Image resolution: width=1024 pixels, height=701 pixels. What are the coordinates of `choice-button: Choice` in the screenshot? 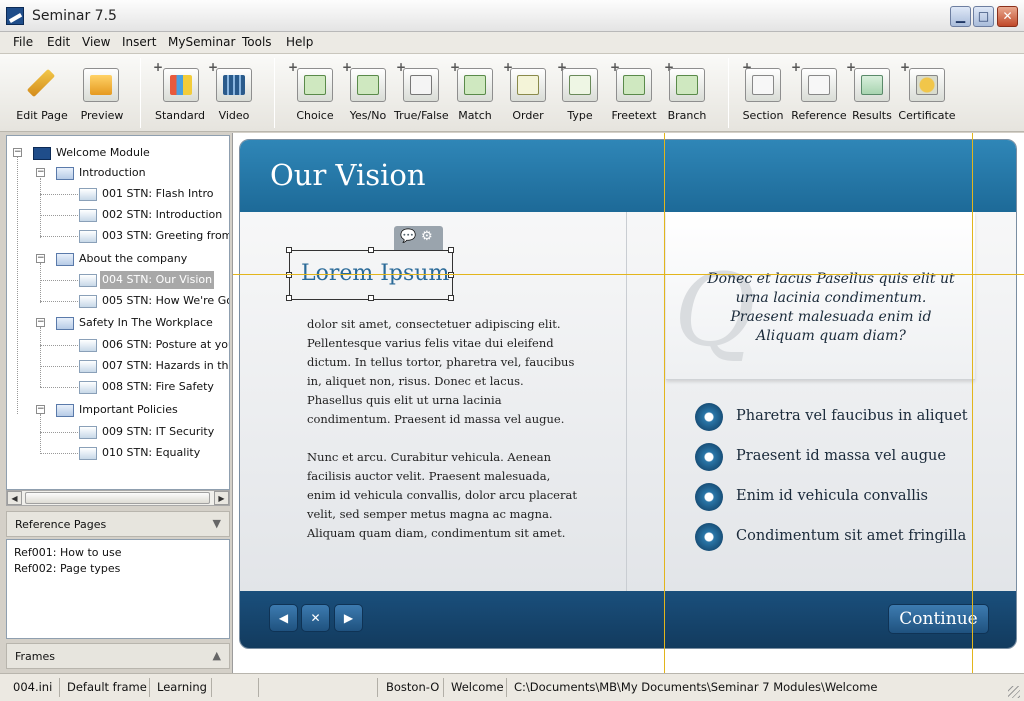 It's located at (315, 93).